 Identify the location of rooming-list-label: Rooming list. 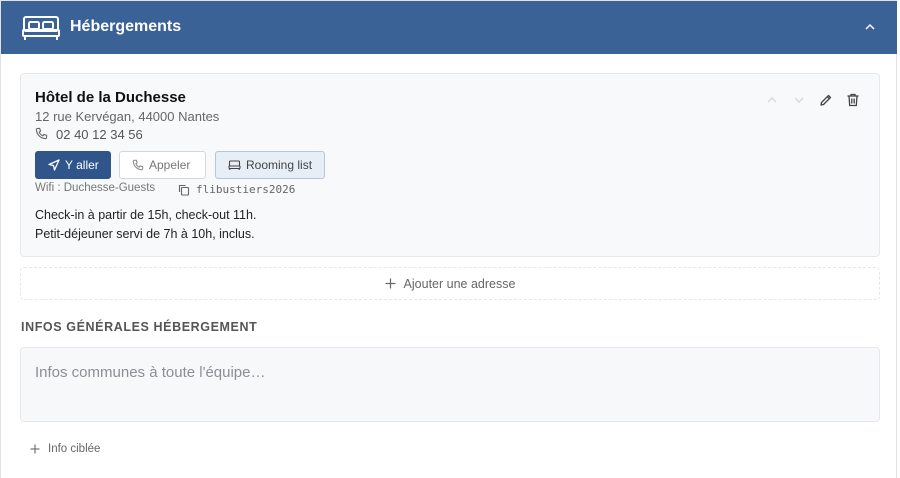
(279, 165).